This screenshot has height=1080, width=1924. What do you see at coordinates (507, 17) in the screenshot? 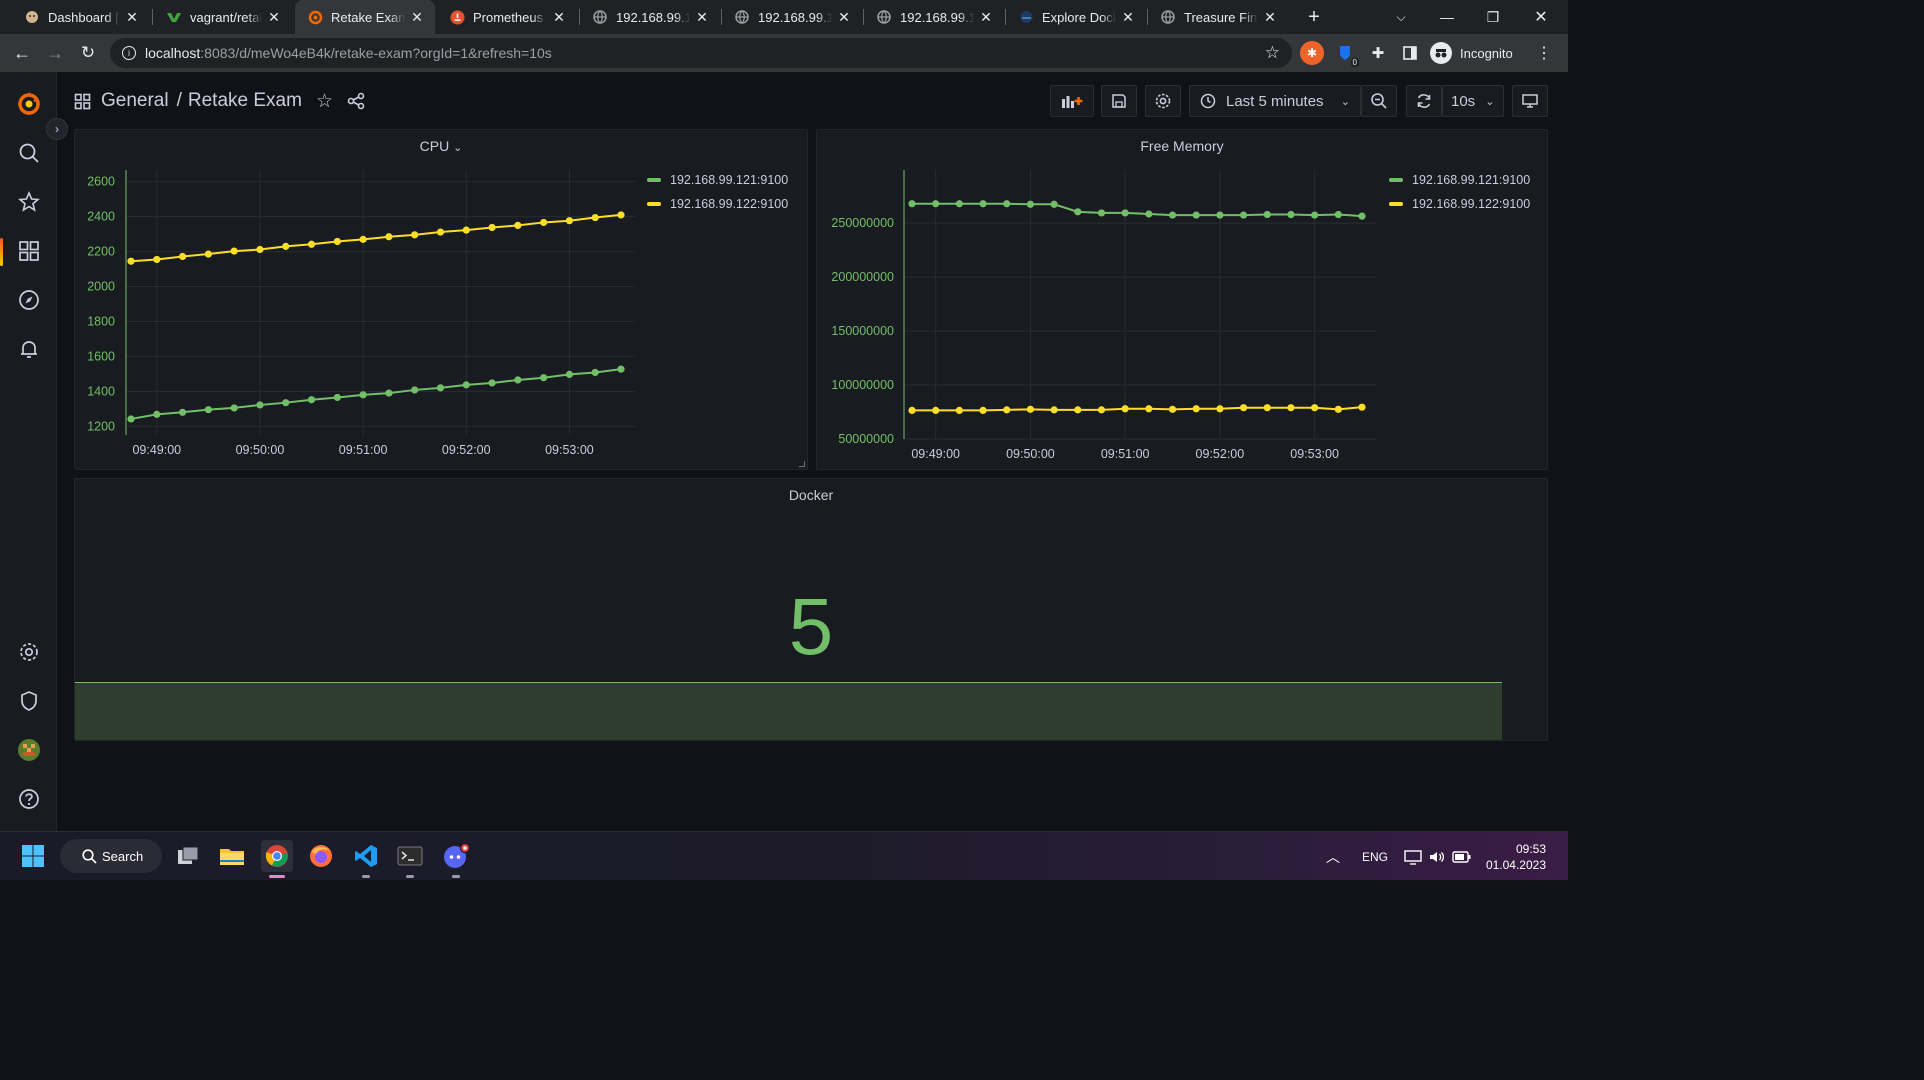
I see `browser-tab-prometheus: Prometheus Time Series ✕` at bounding box center [507, 17].